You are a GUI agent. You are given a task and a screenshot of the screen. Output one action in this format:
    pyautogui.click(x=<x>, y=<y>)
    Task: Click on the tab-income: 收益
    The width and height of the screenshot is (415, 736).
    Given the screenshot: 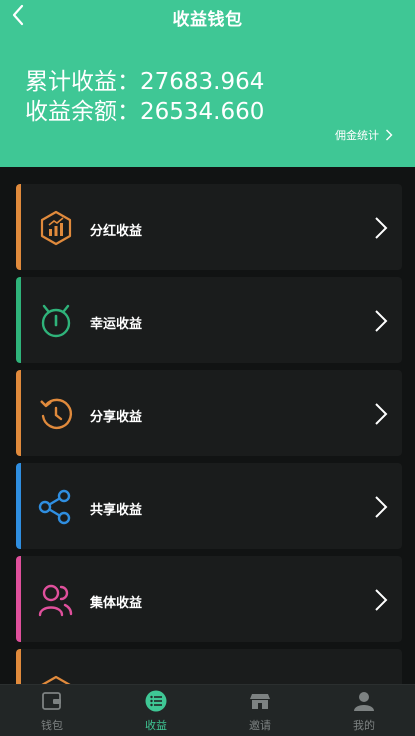 What is the action you would take?
    pyautogui.click(x=156, y=710)
    